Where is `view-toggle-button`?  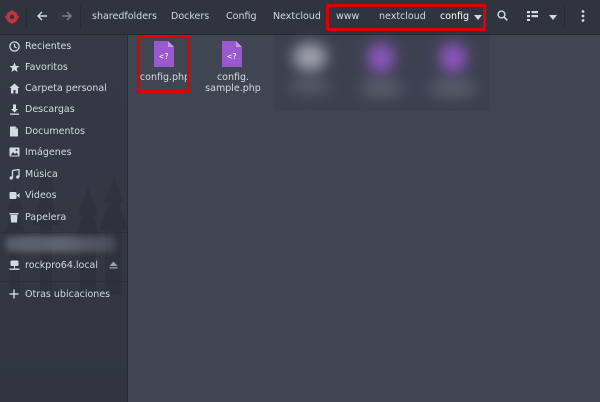
view-toggle-button is located at coordinates (532, 17).